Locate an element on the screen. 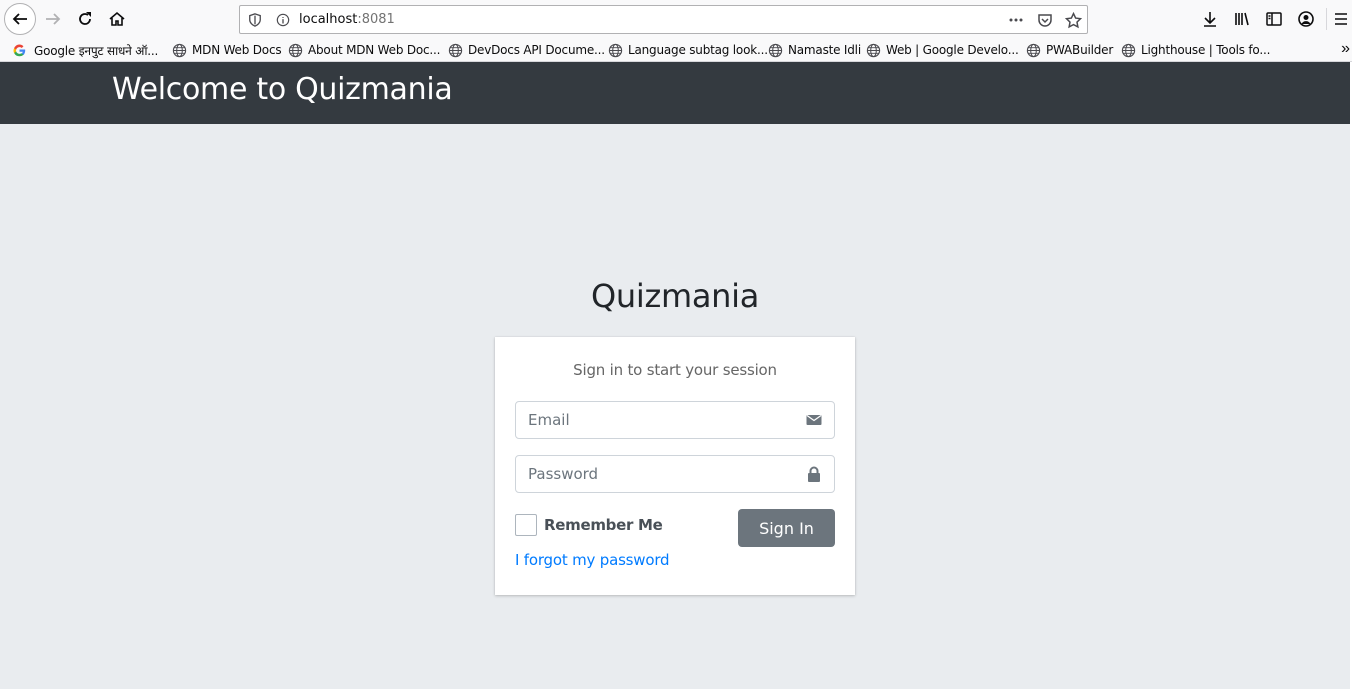 The width and height of the screenshot is (1352, 689). forward-button is located at coordinates (53, 19).